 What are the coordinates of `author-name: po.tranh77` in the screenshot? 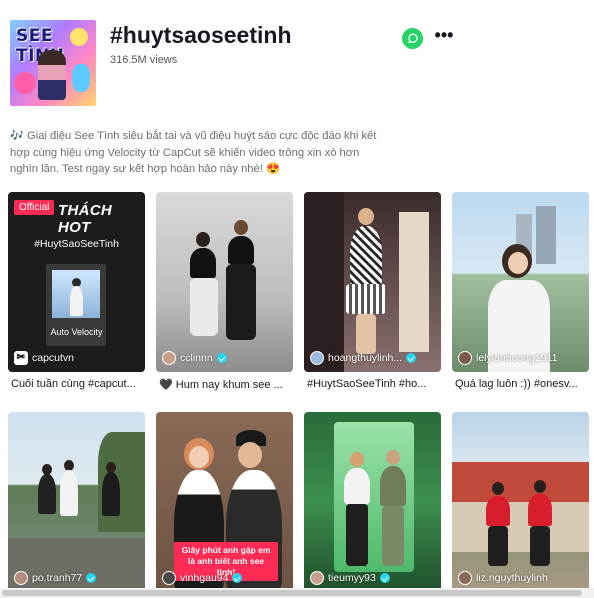 It's located at (57, 578).